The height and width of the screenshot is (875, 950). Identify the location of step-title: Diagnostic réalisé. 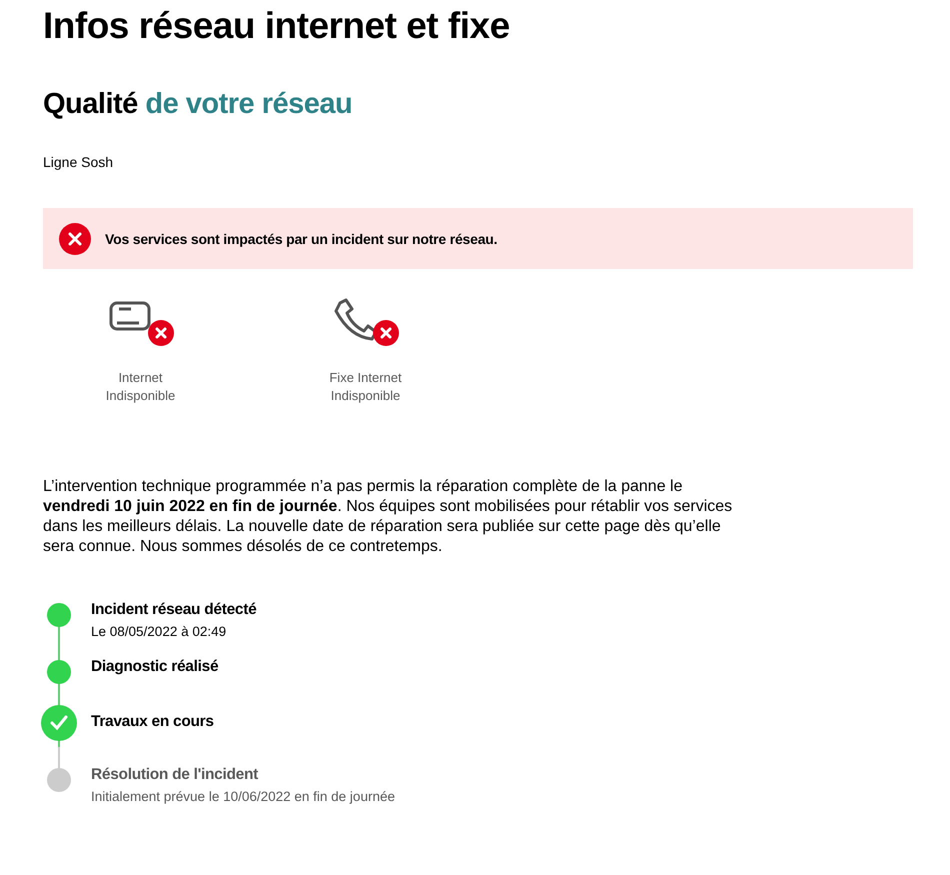
(154, 667).